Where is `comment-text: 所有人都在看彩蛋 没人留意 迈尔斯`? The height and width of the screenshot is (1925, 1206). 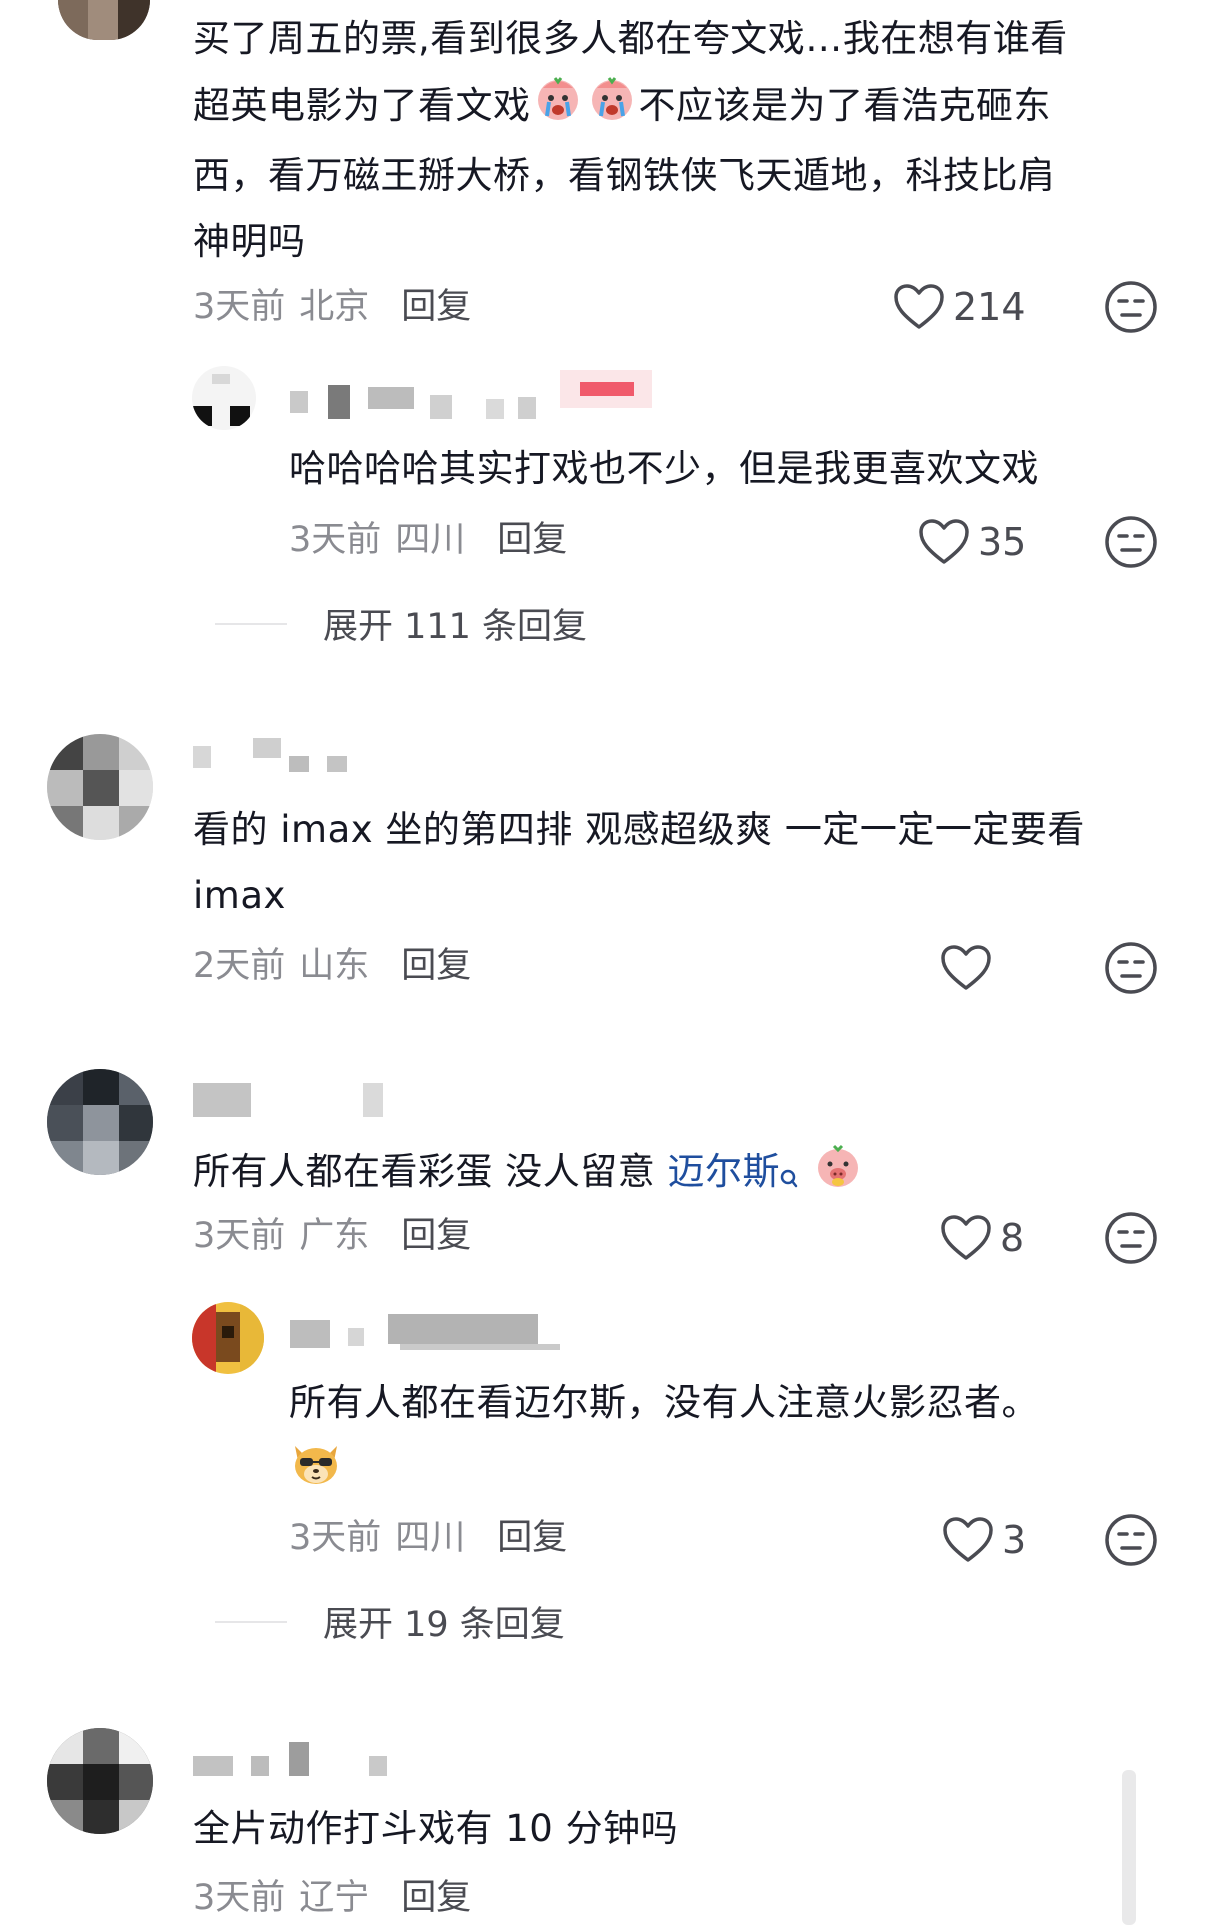
comment-text: 所有人都在看彩蛋 没人留意 迈尔斯 is located at coordinates (688, 1173).